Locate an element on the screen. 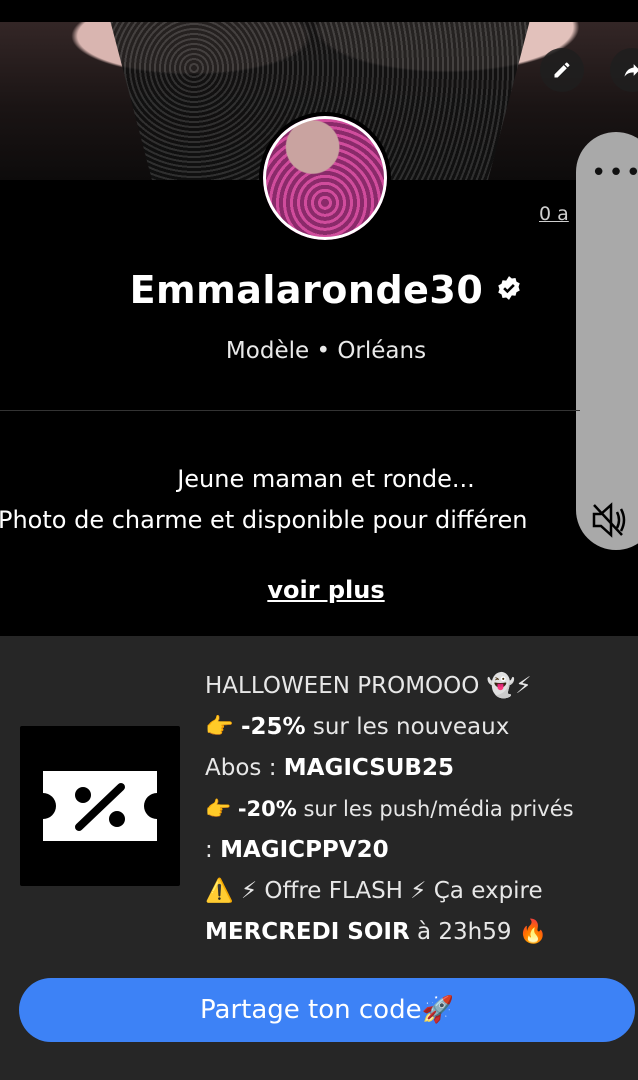  share-code-button: Partage ton code🚀 is located at coordinates (327, 1010).